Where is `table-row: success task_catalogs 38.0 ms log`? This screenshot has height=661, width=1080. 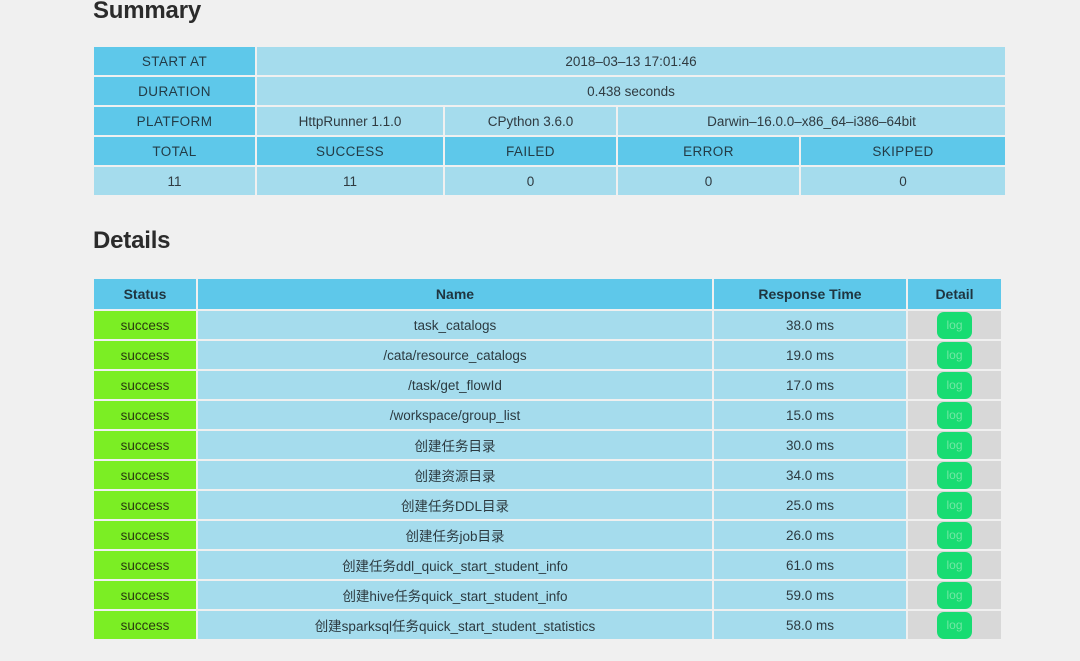 table-row: success task_catalogs 38.0 ms log is located at coordinates (547, 325).